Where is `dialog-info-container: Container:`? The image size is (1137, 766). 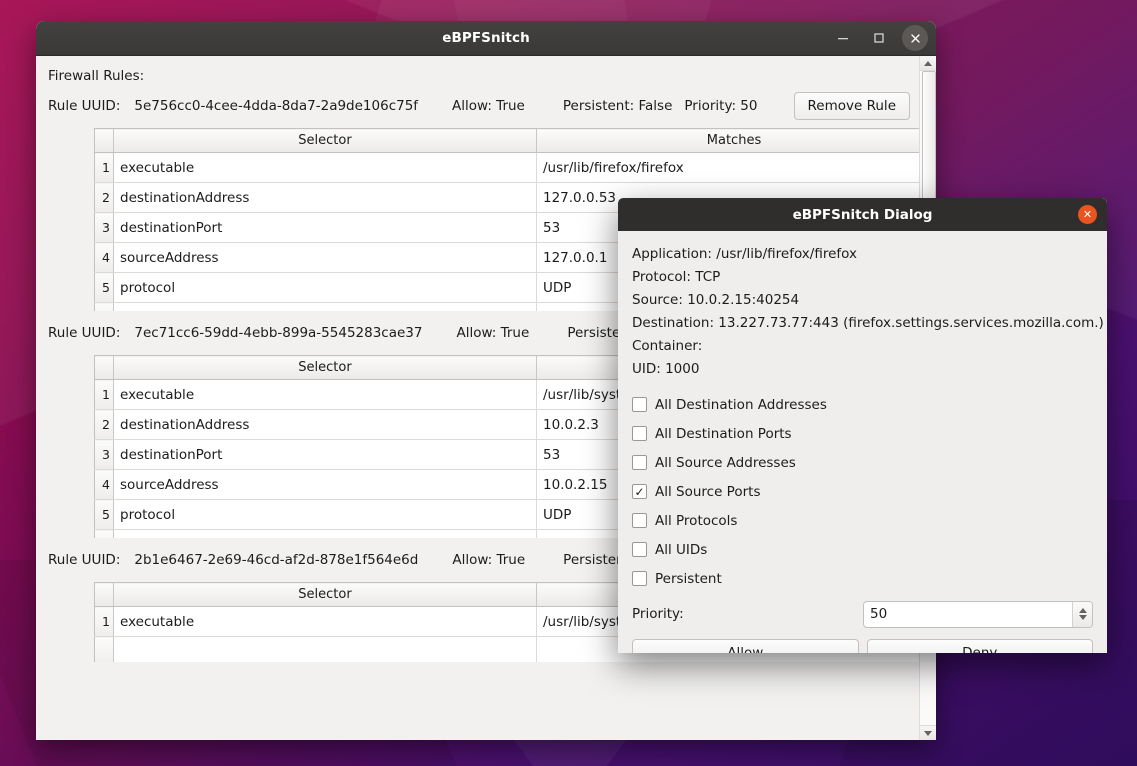
dialog-info-container: Container: is located at coordinates (667, 346).